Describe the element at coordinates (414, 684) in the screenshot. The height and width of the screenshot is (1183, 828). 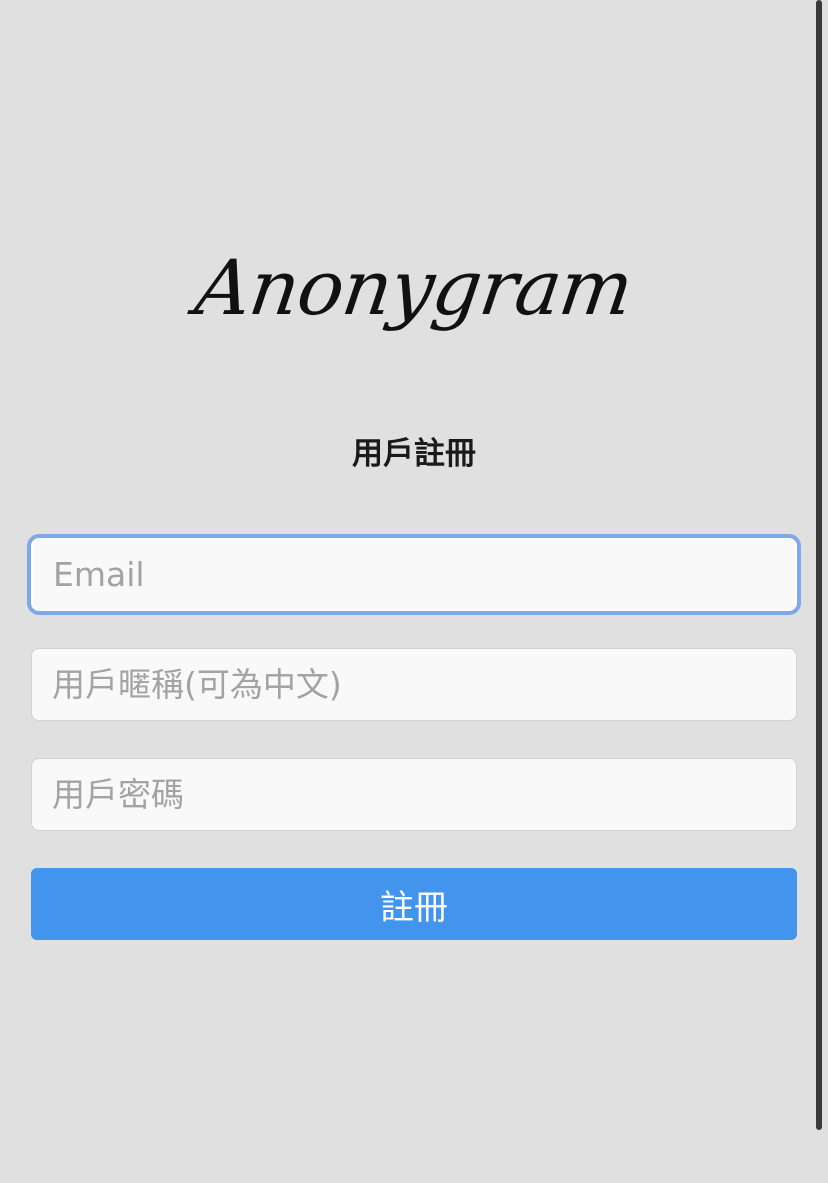
I see `nickname-field` at that location.